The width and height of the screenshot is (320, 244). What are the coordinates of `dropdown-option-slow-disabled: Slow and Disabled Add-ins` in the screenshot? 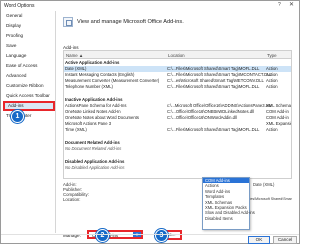 It's located at (229, 212).